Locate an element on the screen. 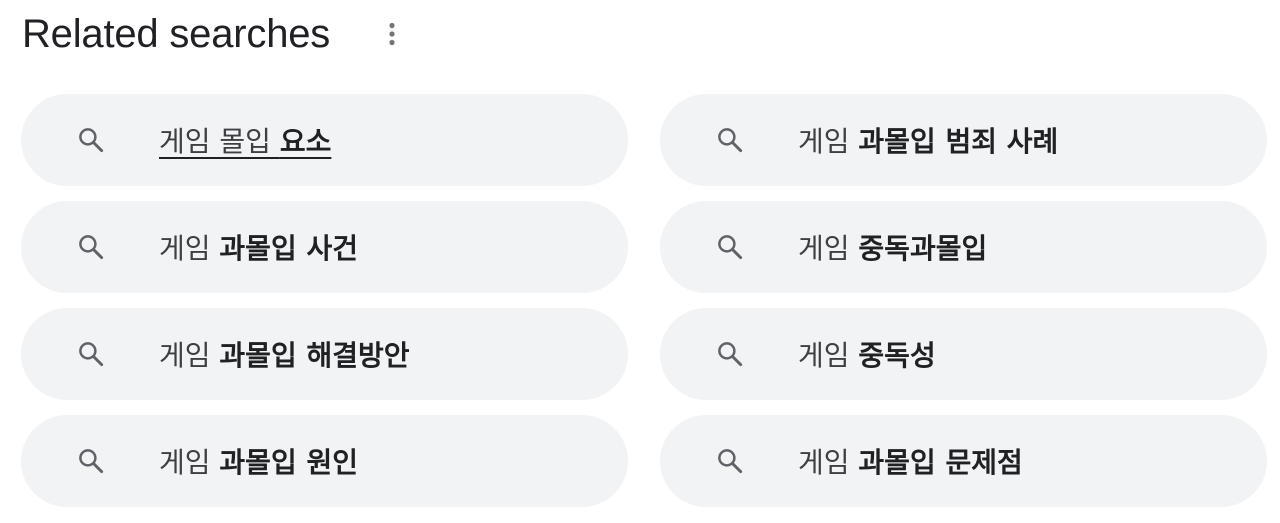  related-search-label: 게임 과몰입 원인 is located at coordinates (258, 461).